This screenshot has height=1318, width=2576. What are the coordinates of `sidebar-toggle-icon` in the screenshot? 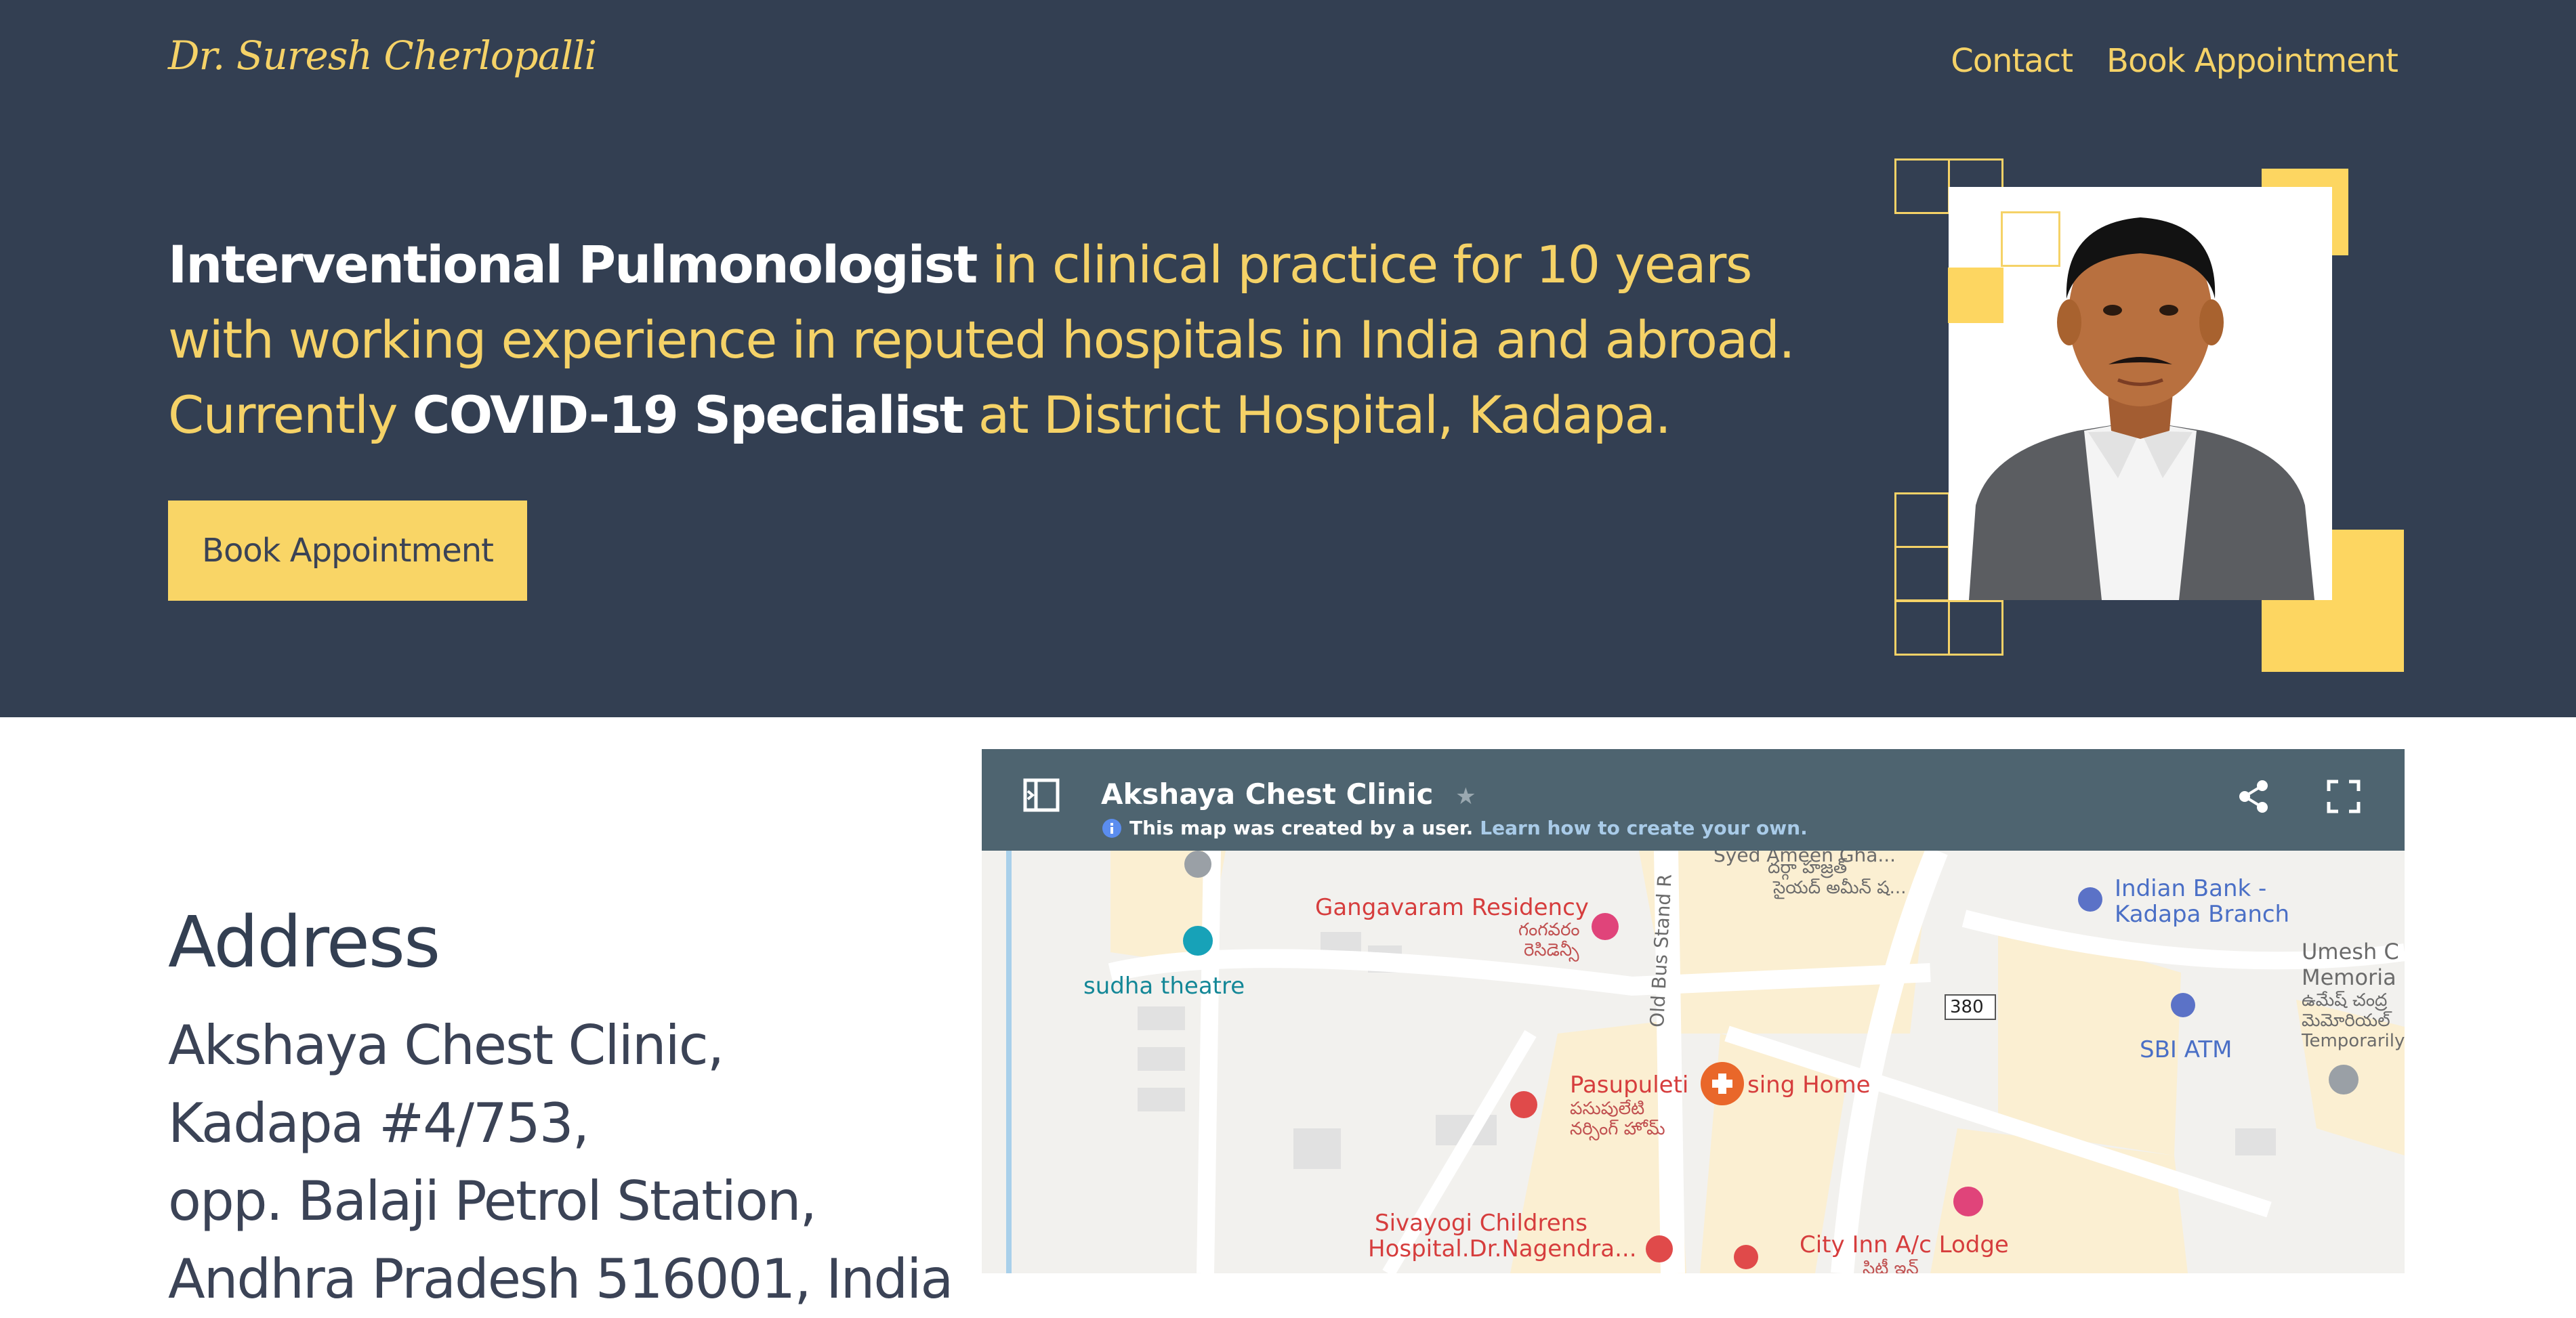 It's located at (1041, 795).